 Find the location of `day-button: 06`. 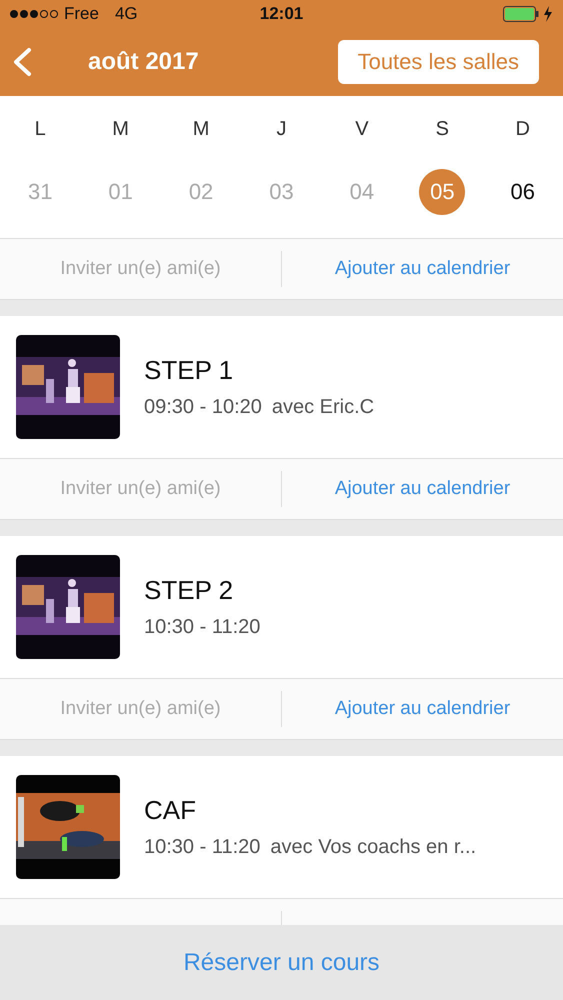

day-button: 06 is located at coordinates (523, 192).